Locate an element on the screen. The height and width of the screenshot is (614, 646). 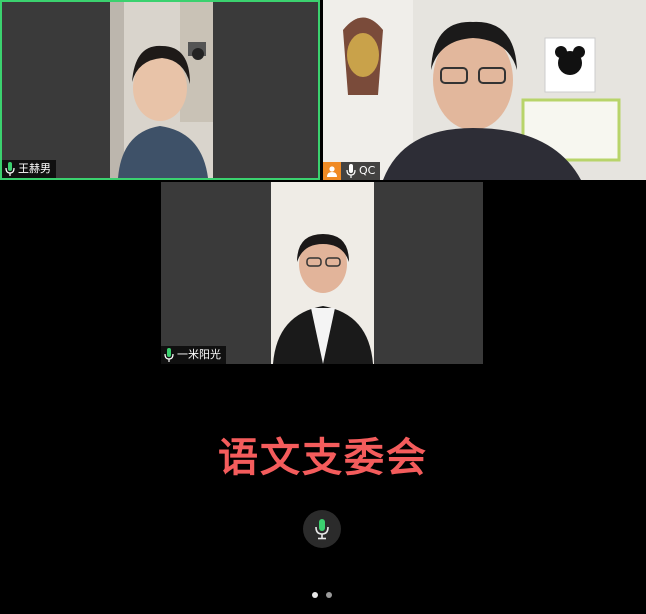
video-tile-participant-1: 王赫男 is located at coordinates (160, 90).